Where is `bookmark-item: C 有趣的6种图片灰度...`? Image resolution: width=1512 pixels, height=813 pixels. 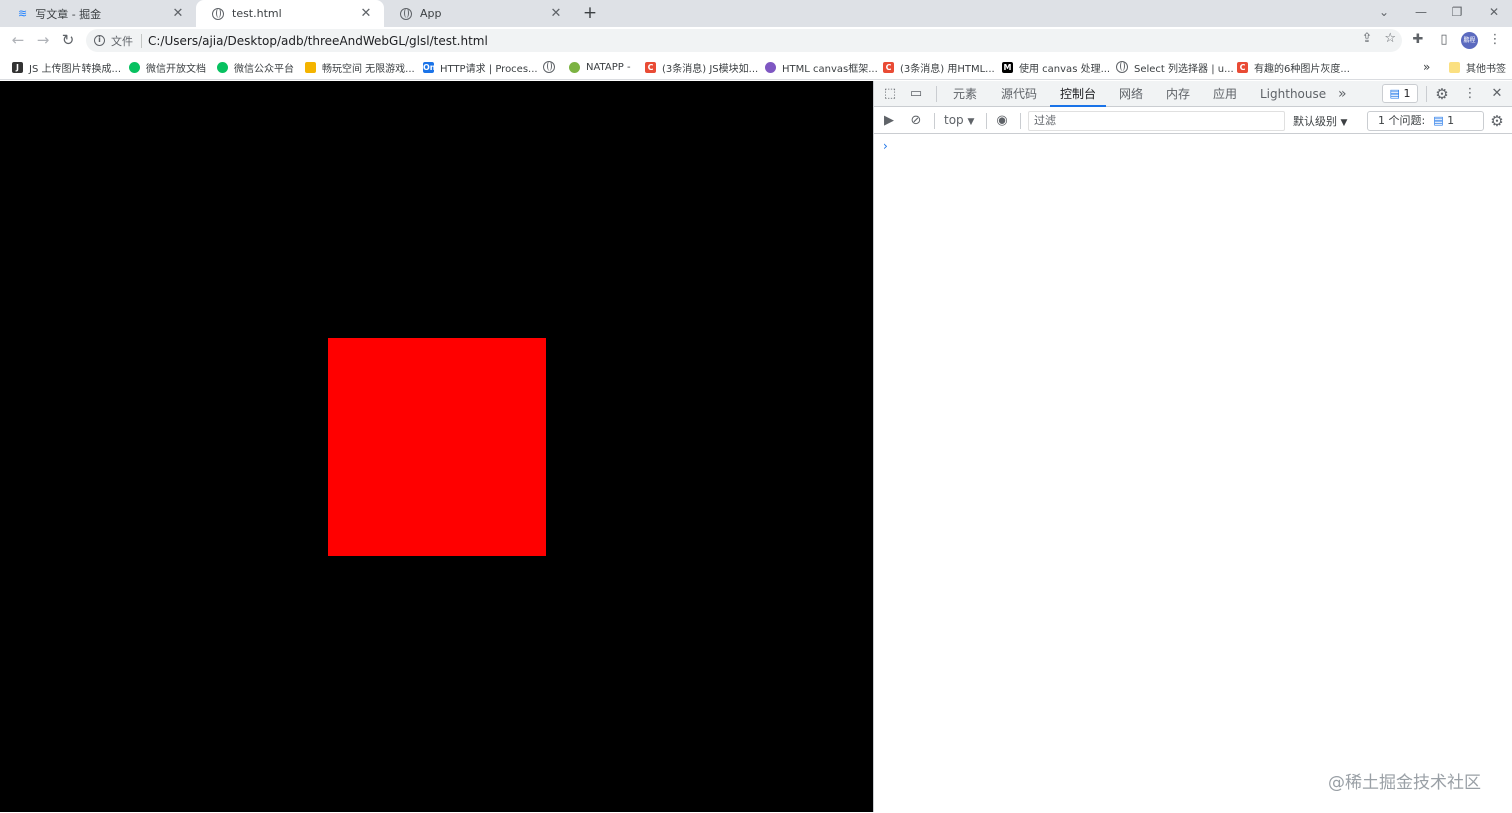 bookmark-item: C 有趣的6种图片灰度... is located at coordinates (1293, 67).